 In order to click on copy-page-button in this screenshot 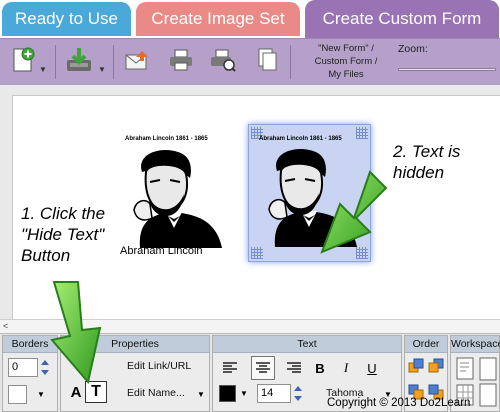, I will do `click(267, 60)`.